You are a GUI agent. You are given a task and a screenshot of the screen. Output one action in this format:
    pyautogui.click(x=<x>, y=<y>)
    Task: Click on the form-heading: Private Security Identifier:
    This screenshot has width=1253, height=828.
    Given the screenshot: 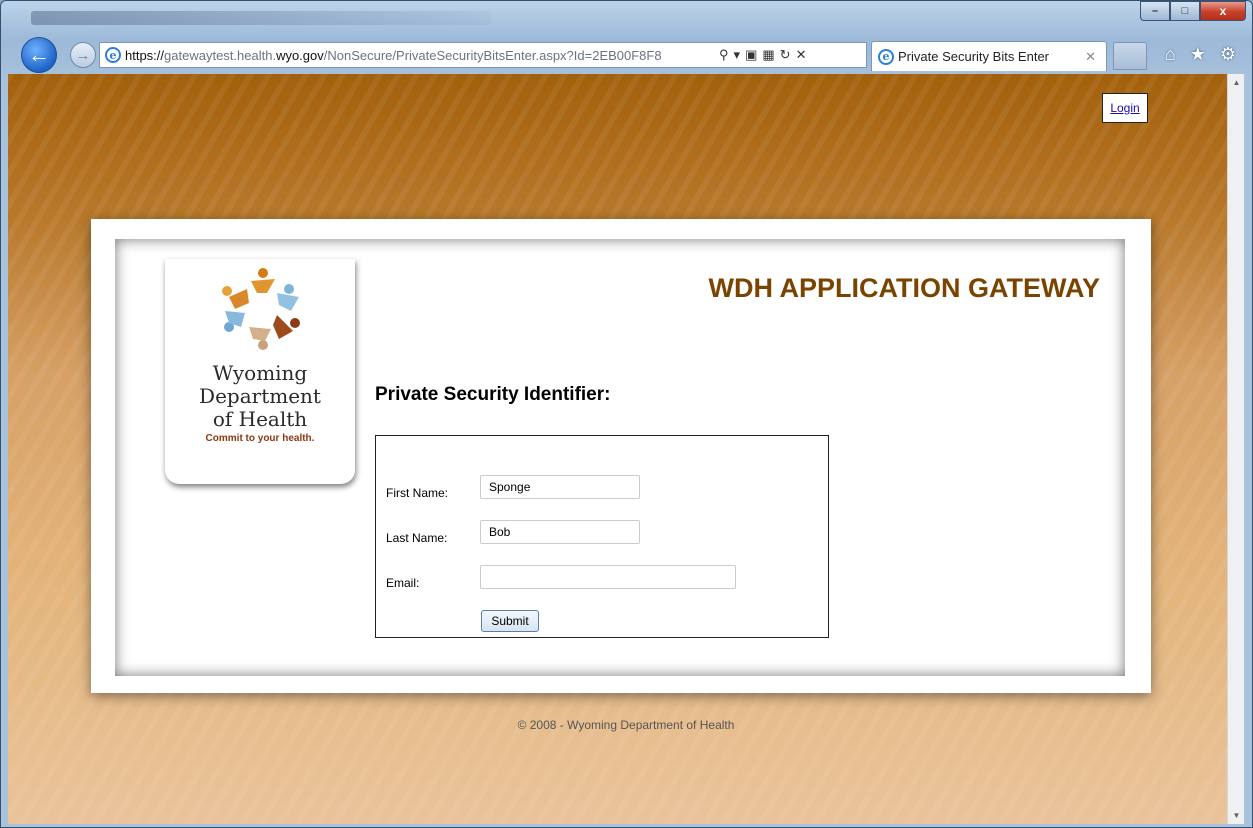 What is the action you would take?
    pyautogui.click(x=493, y=394)
    